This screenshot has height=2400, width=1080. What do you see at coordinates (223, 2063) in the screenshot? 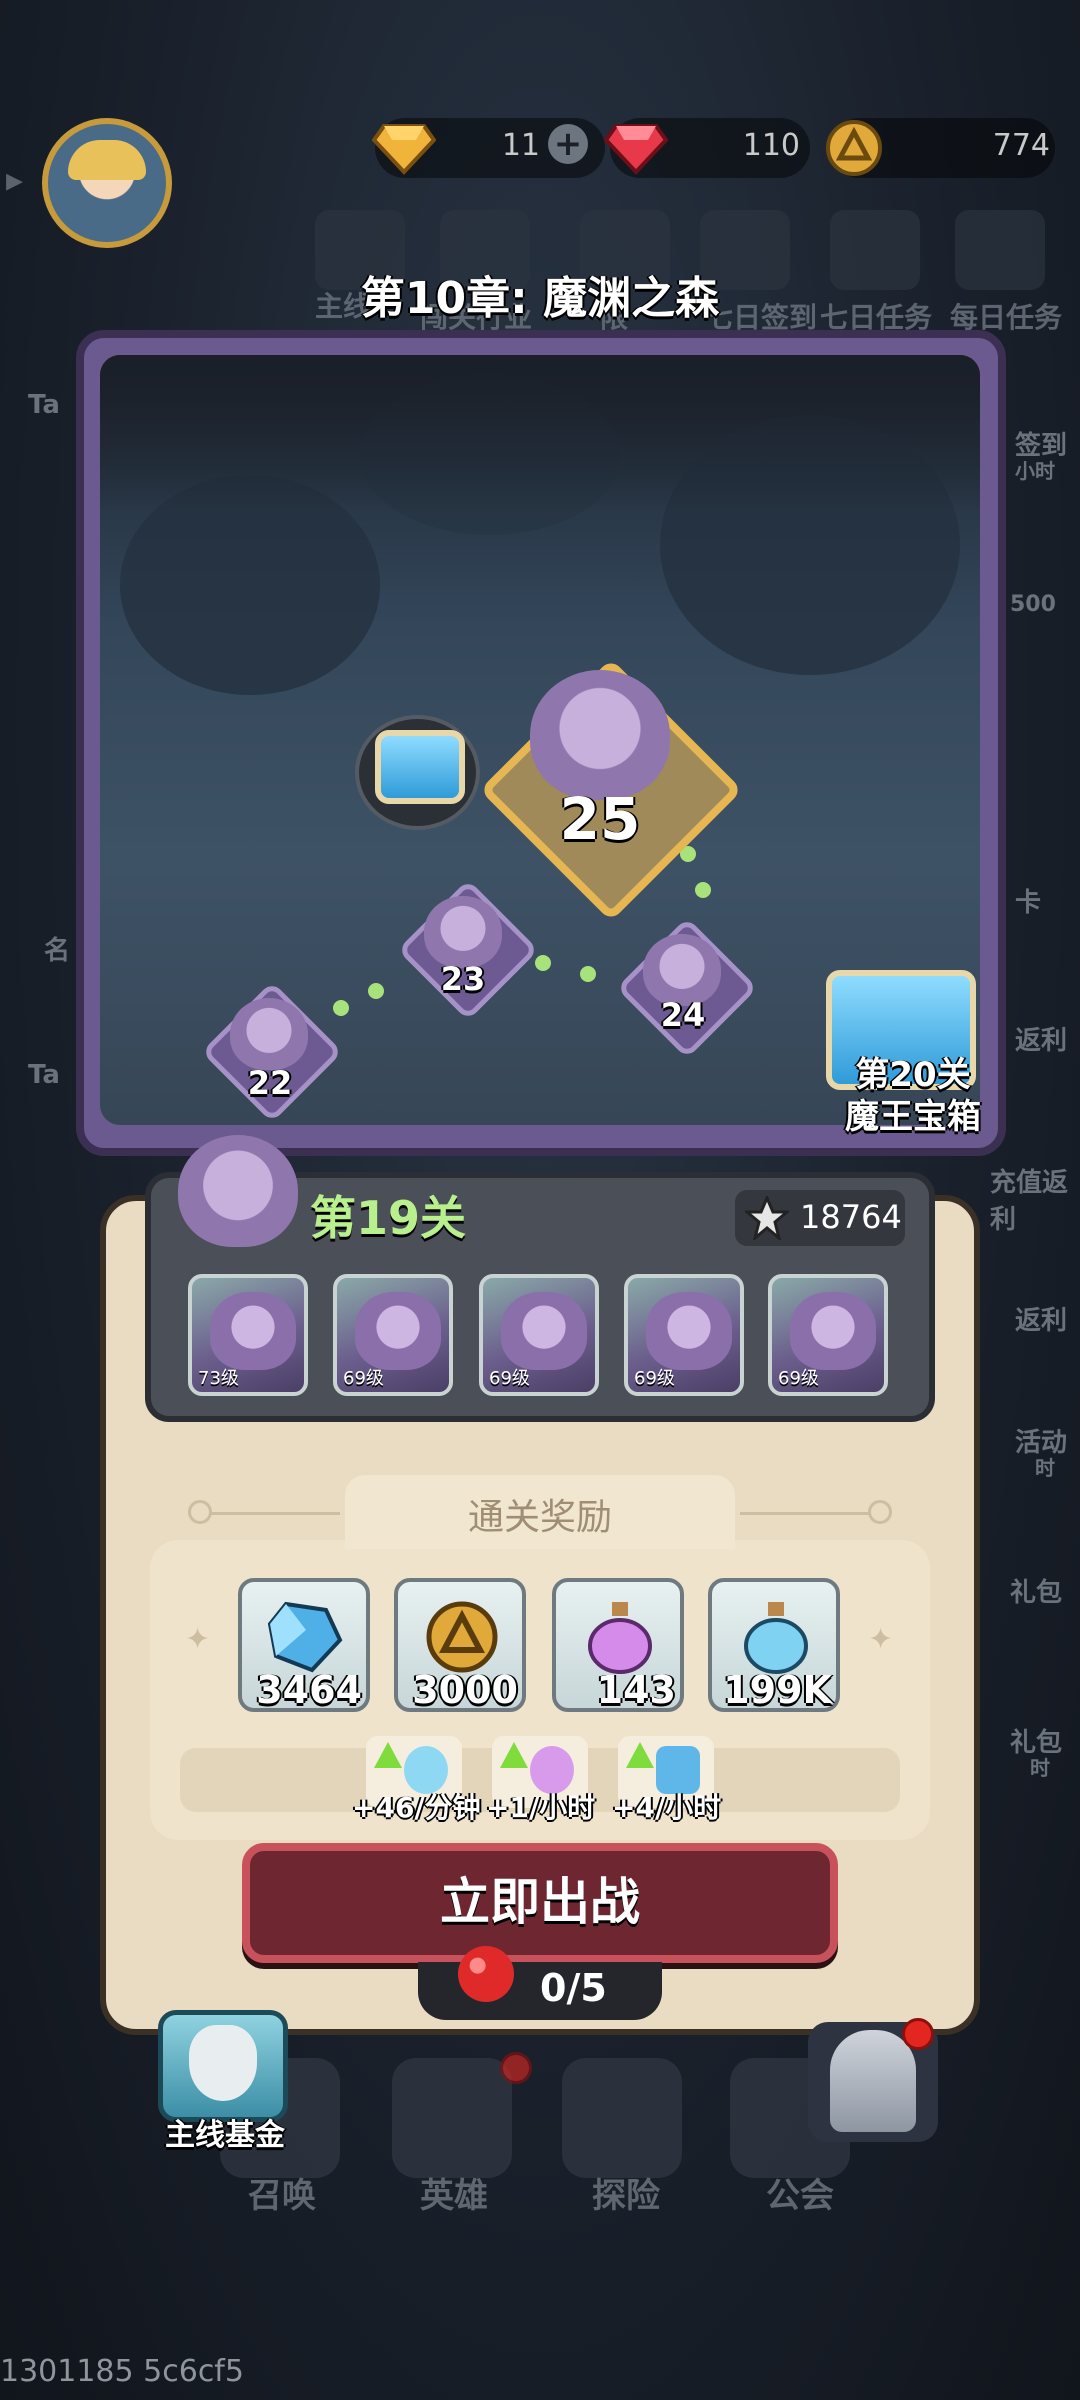
I see `wolf-icon` at bounding box center [223, 2063].